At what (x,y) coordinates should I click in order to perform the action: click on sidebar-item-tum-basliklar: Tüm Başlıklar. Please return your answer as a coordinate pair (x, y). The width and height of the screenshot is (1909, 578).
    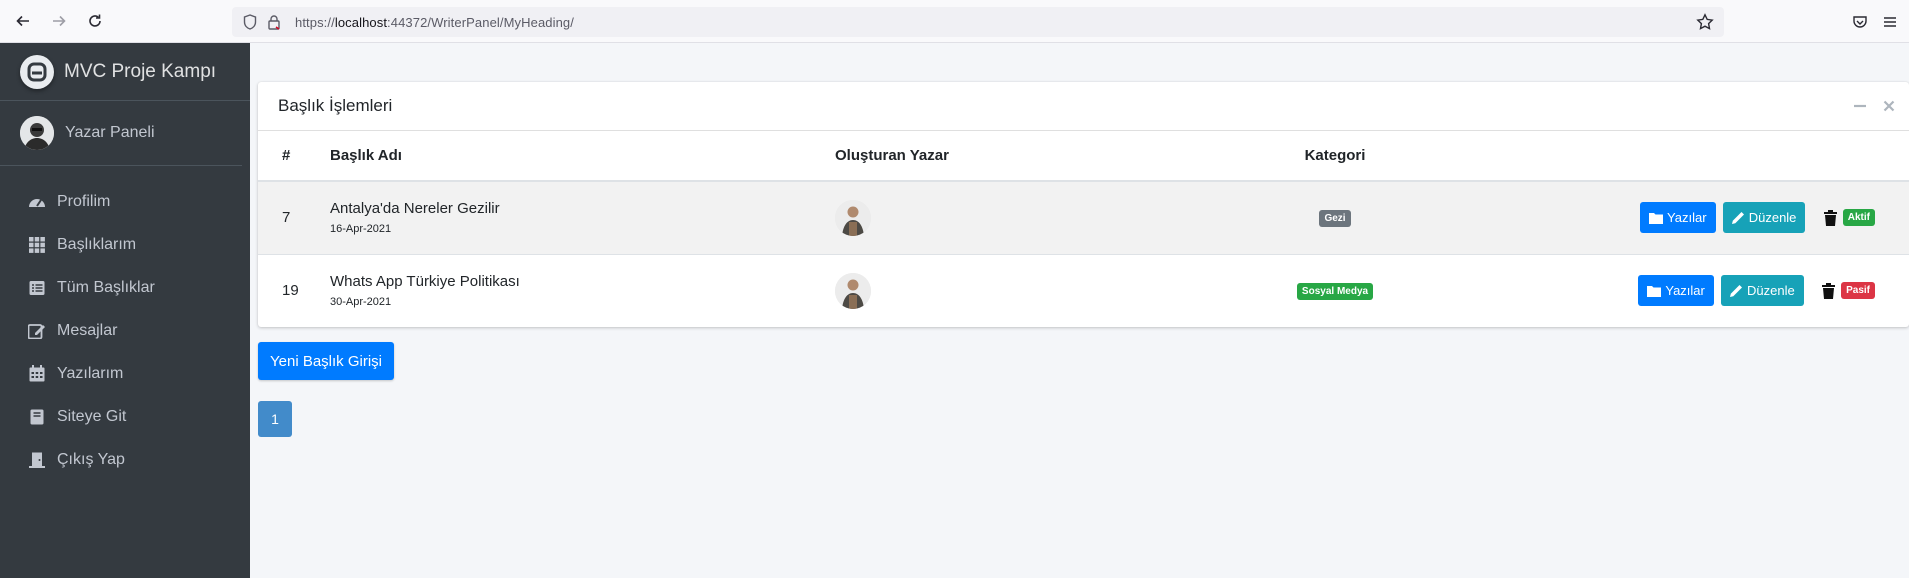
    Looking at the image, I should click on (125, 287).